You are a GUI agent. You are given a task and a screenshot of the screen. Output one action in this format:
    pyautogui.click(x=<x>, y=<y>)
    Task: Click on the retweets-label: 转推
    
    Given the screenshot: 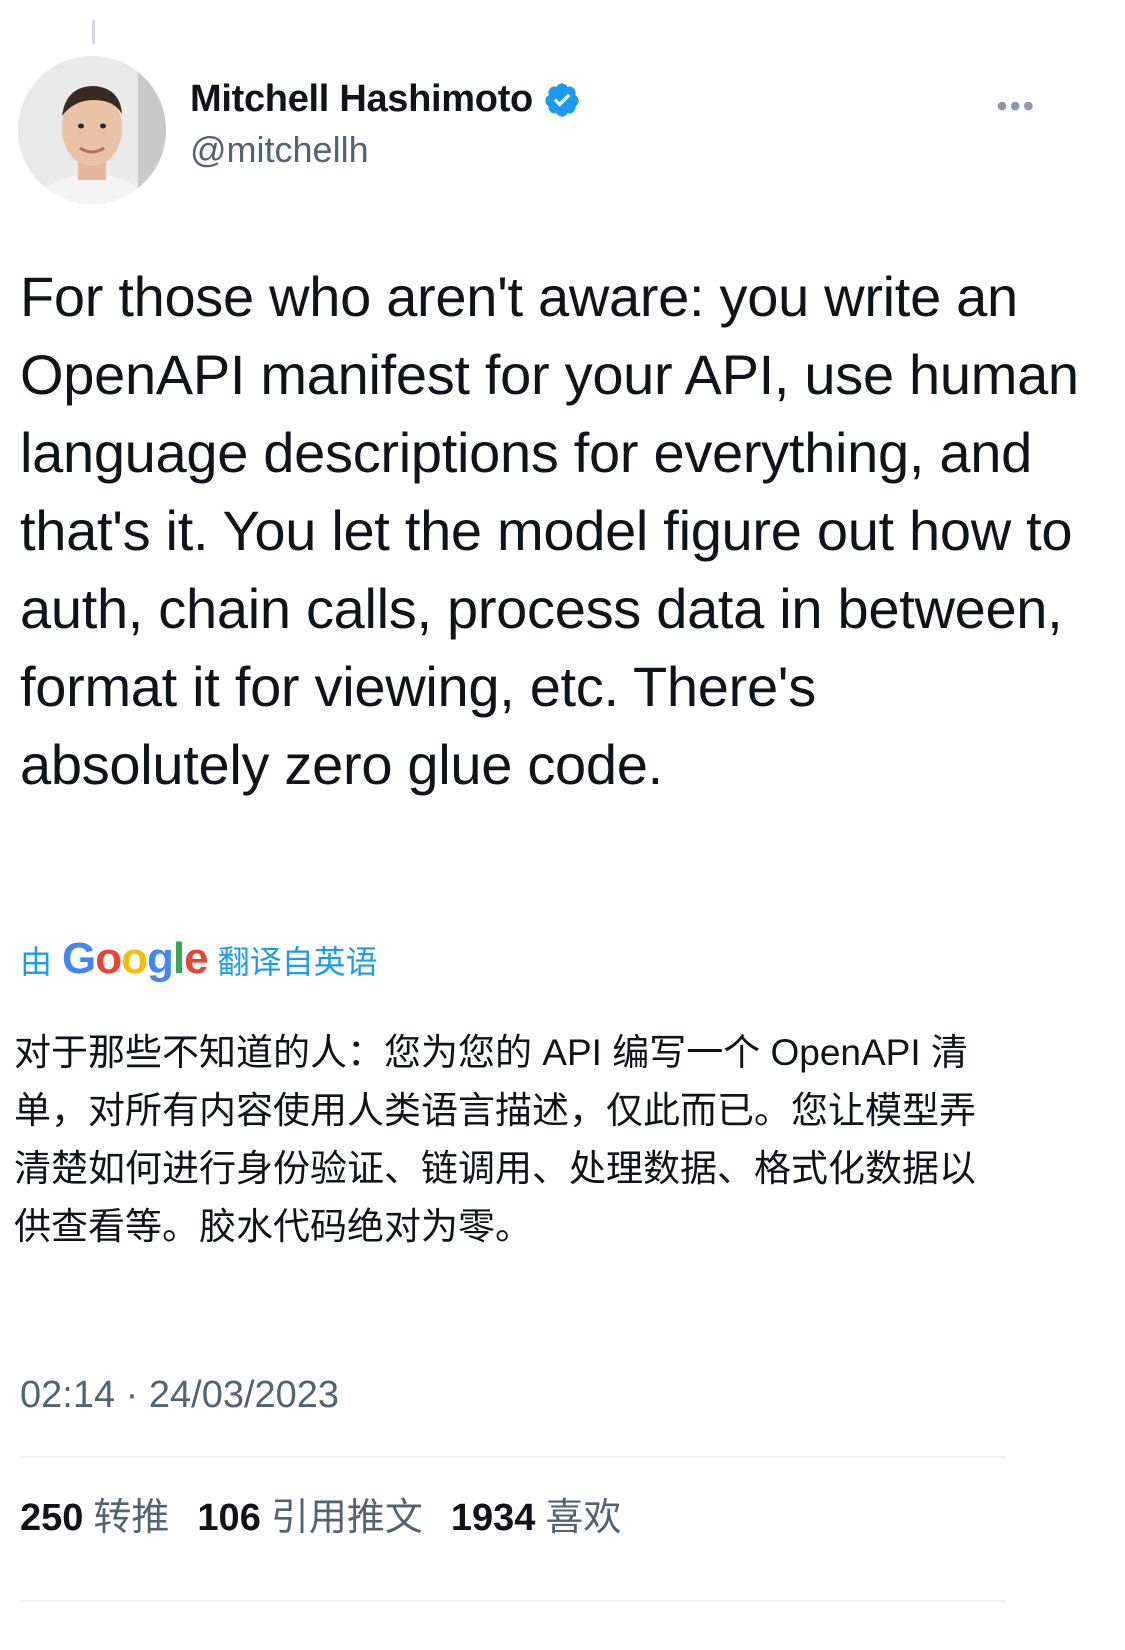 What is the action you would take?
    pyautogui.click(x=131, y=1518)
    